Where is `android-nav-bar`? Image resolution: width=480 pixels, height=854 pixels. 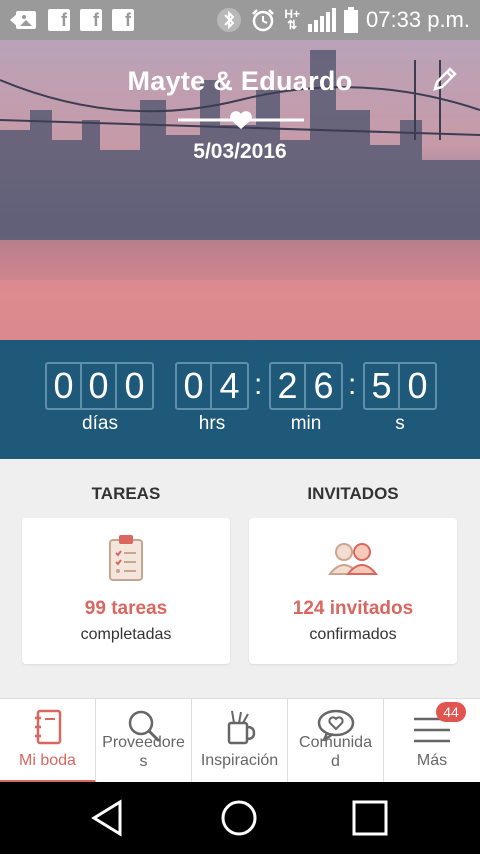
android-nav-bar is located at coordinates (240, 818).